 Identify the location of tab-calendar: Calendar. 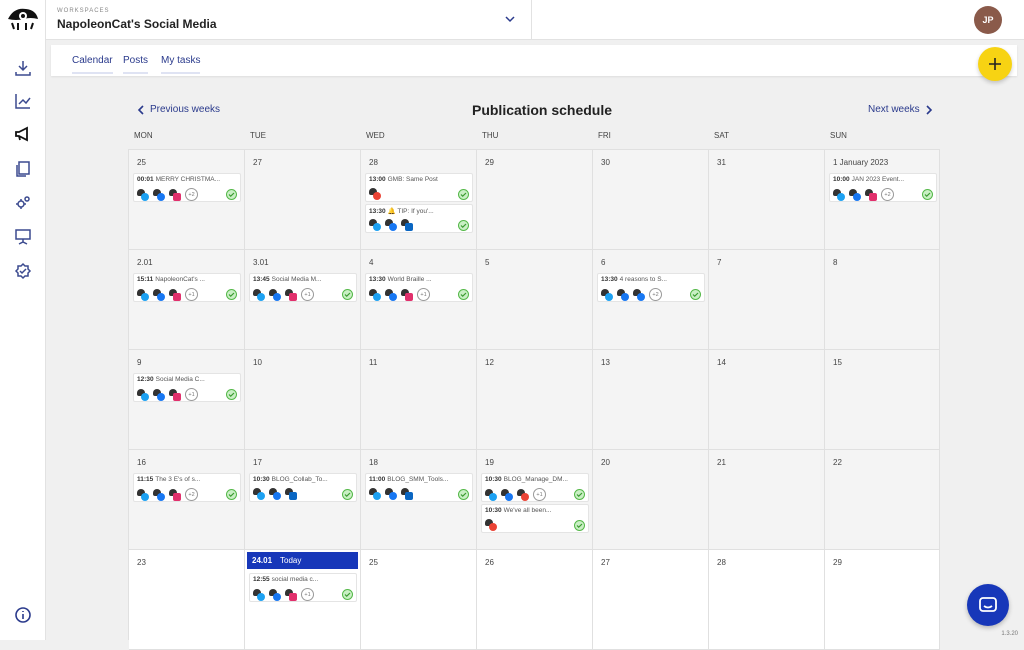
(92, 64).